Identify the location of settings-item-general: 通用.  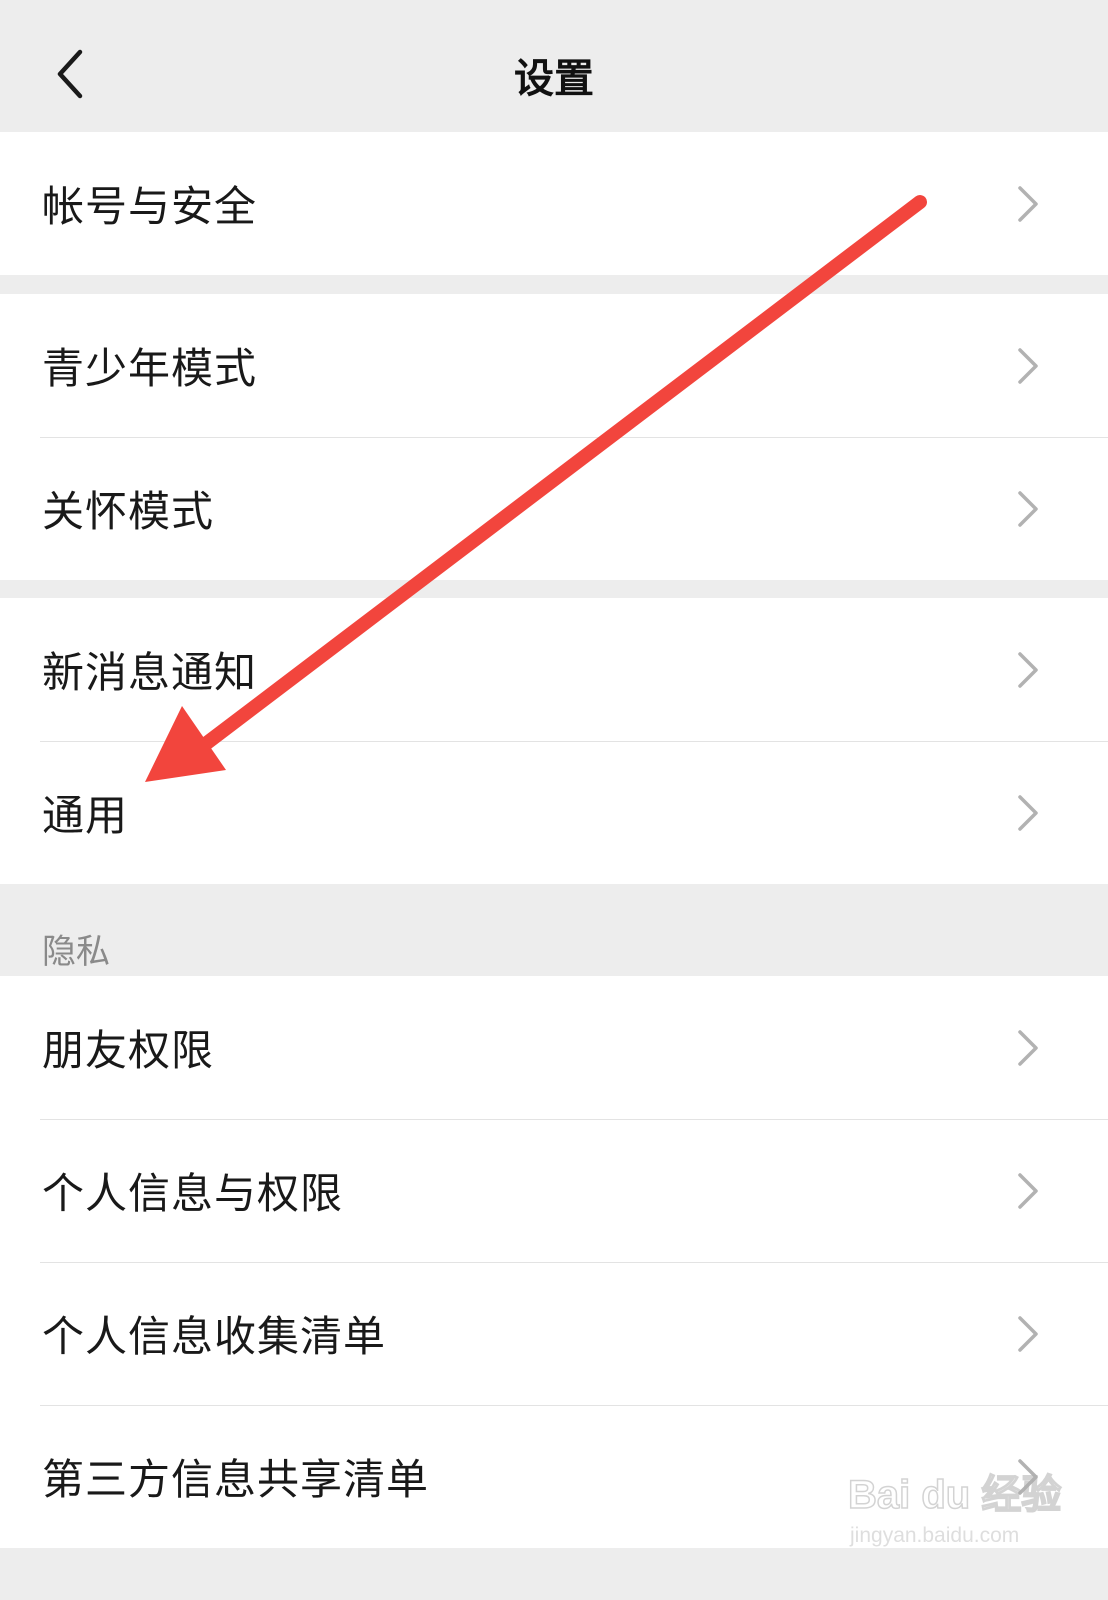
(554, 812).